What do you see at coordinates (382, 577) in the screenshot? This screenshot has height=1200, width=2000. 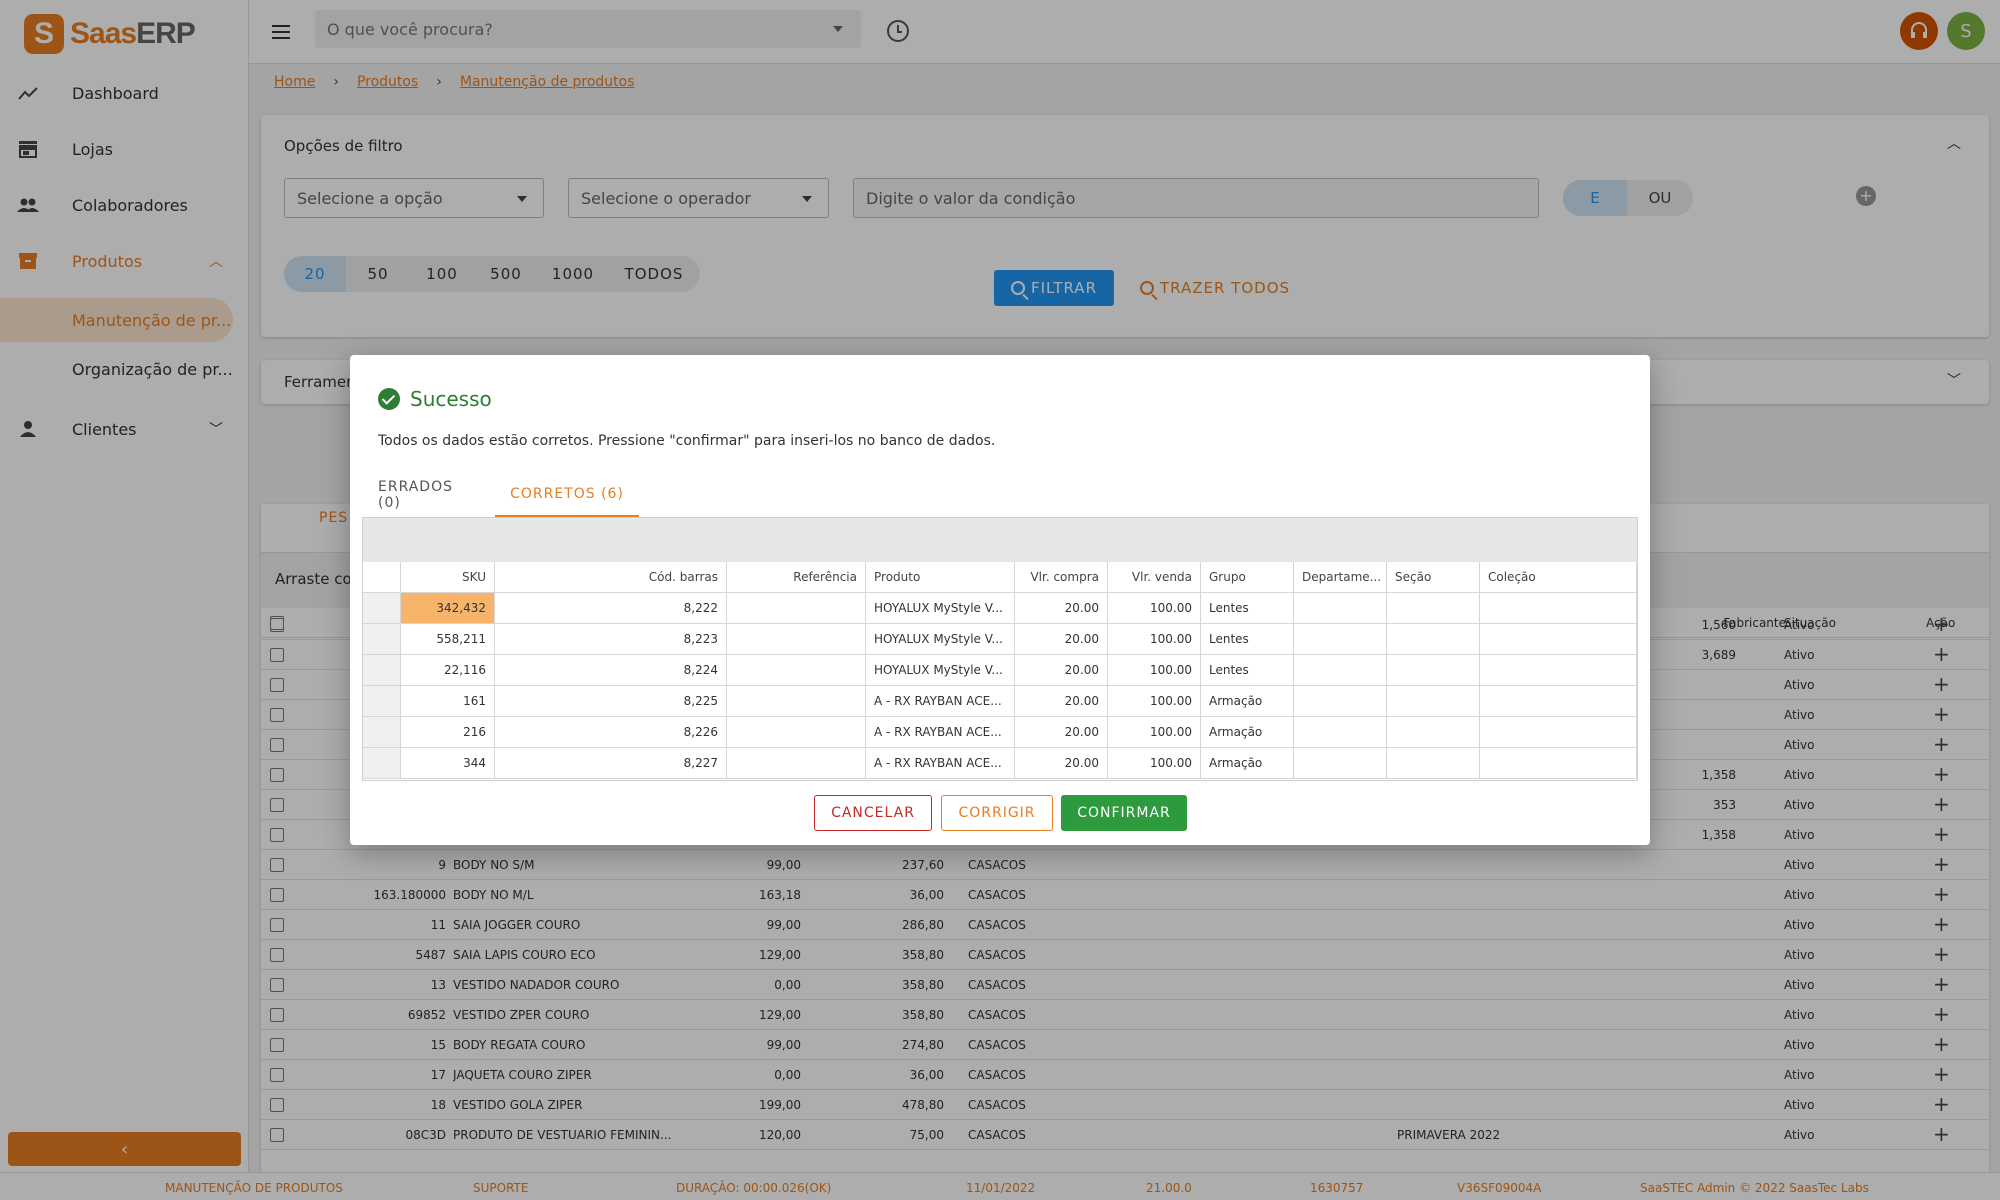 I see `grid-header-corner` at bounding box center [382, 577].